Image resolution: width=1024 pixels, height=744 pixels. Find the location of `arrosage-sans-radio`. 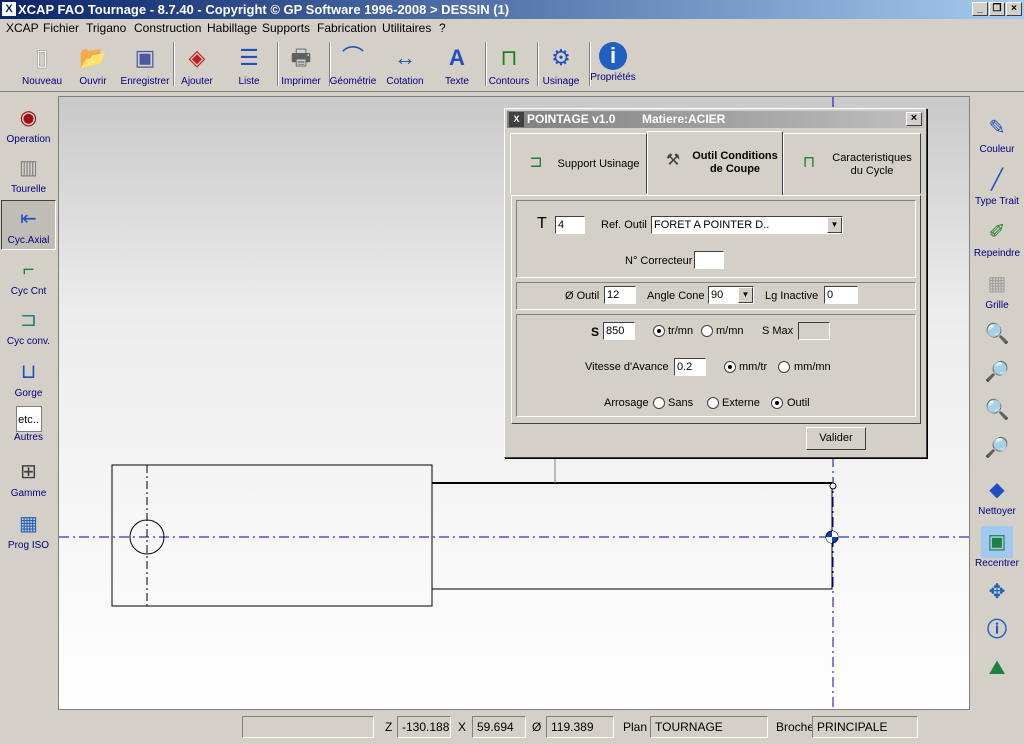

arrosage-sans-radio is located at coordinates (659, 403).